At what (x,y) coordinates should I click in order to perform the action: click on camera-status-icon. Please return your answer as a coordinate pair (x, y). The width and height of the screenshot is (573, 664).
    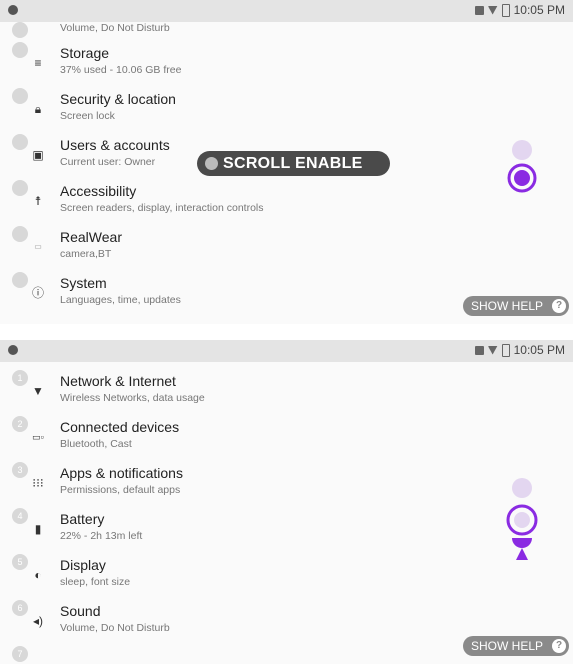
    Looking at the image, I should click on (13, 350).